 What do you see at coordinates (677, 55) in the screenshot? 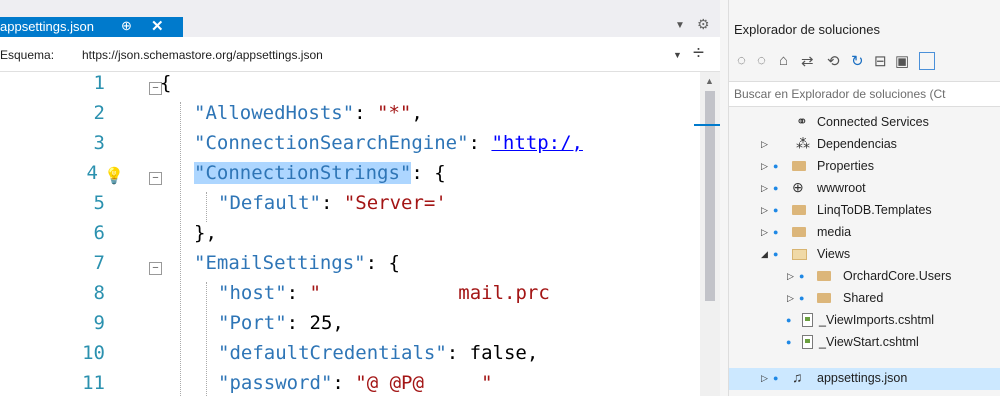
I see `schema-dropdown-icon: ▼` at bounding box center [677, 55].